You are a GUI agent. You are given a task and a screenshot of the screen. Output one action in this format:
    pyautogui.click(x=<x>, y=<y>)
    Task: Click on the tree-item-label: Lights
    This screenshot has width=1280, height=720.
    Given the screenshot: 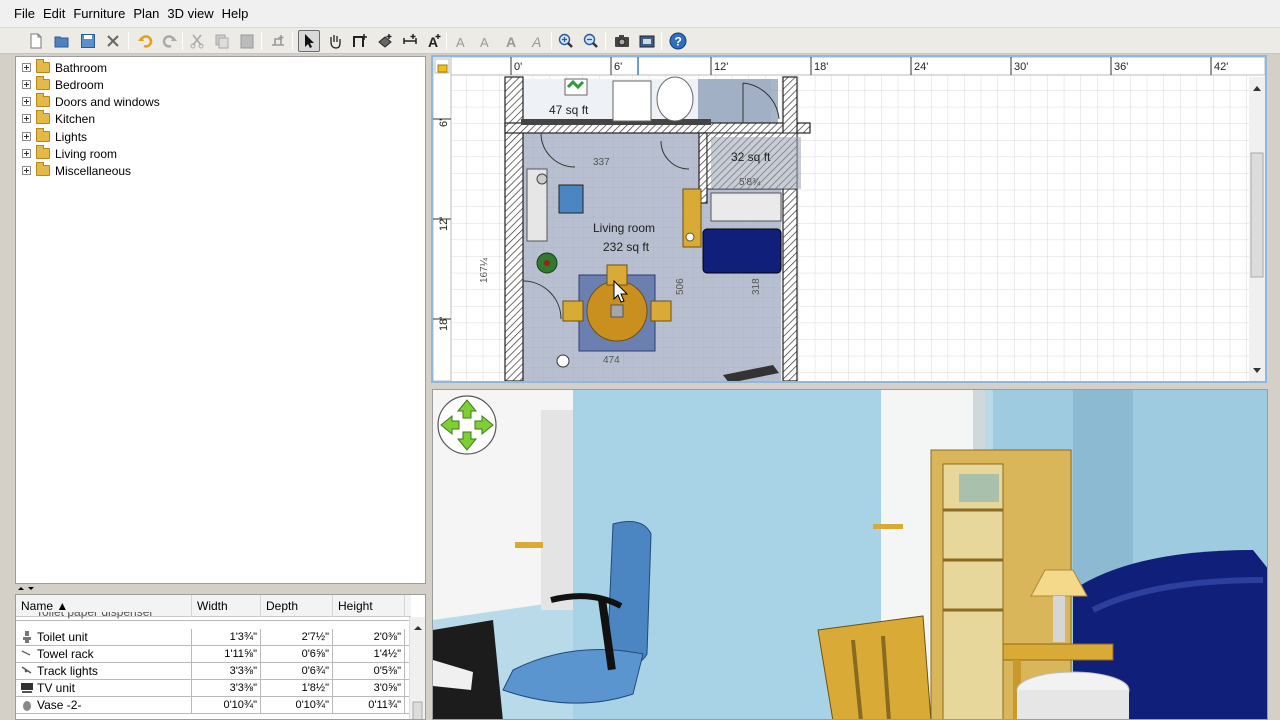 What is the action you would take?
    pyautogui.click(x=71, y=136)
    